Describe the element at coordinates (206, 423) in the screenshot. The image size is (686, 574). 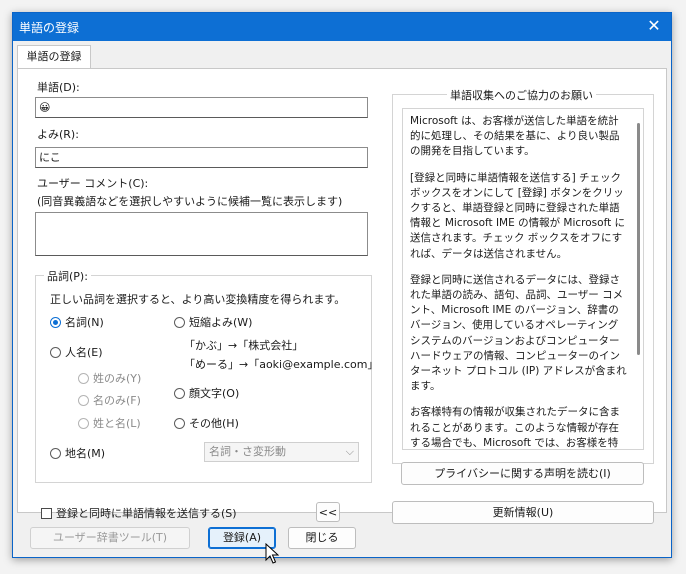
I see `radio-other: その他(H)` at that location.